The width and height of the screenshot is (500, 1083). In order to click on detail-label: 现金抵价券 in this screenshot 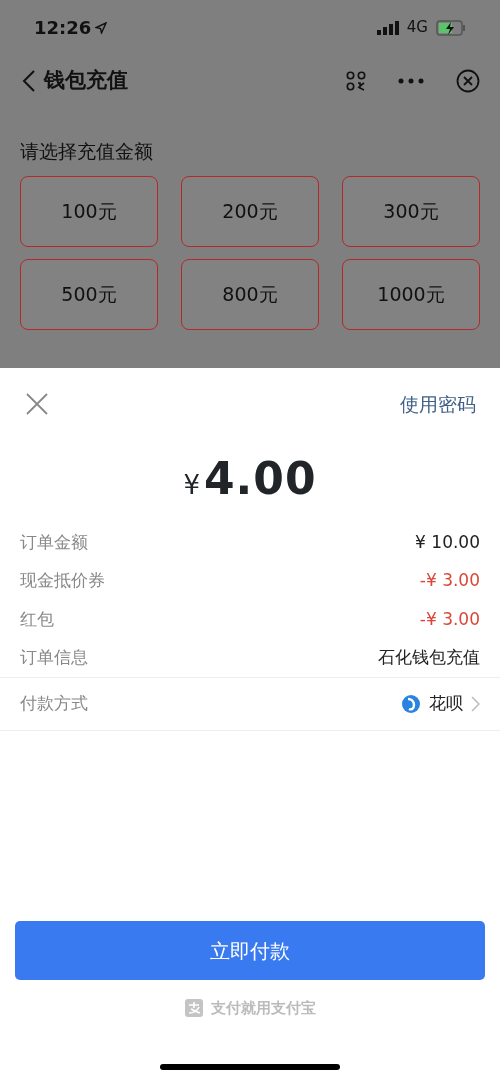, I will do `click(62, 580)`.